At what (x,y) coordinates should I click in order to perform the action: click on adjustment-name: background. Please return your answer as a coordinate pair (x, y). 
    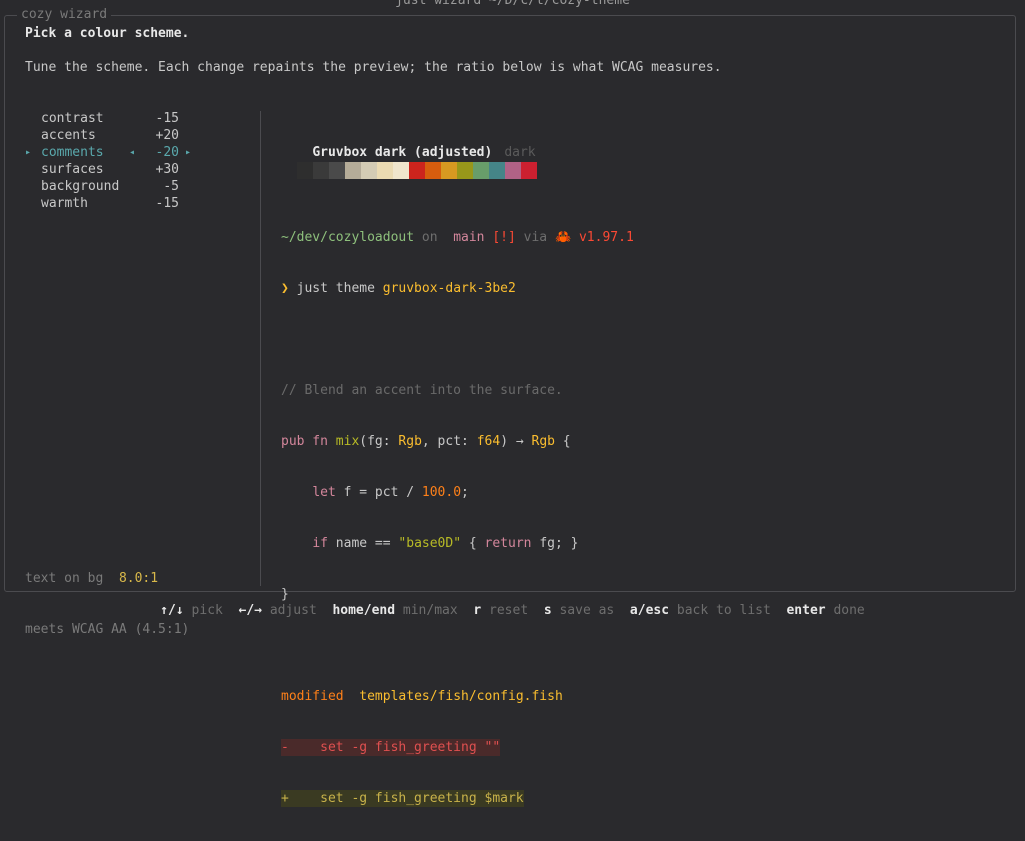
    Looking at the image, I should click on (80, 186).